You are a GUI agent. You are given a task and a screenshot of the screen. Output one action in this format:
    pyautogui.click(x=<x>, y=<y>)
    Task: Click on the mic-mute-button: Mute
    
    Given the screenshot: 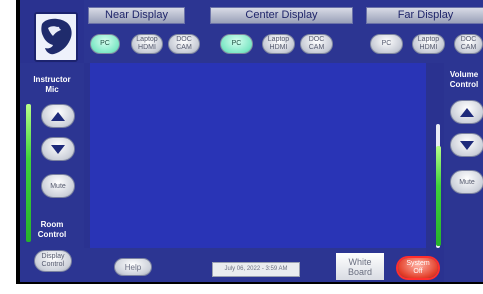 What is the action you would take?
    pyautogui.click(x=58, y=186)
    